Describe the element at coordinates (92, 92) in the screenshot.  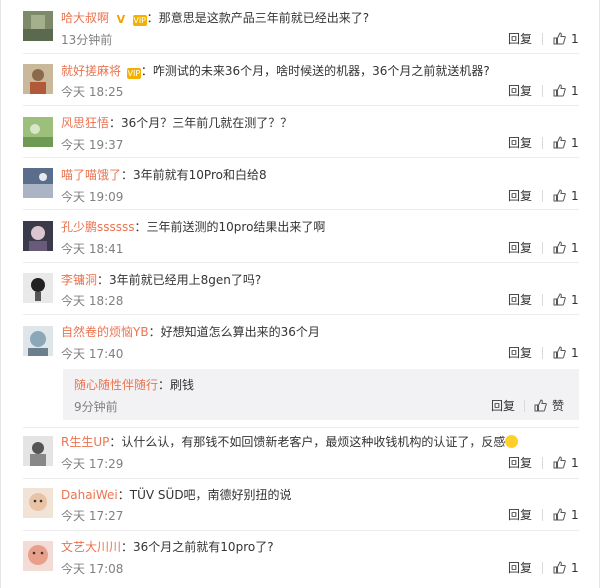
I see `comment-time: 今天 18:25` at that location.